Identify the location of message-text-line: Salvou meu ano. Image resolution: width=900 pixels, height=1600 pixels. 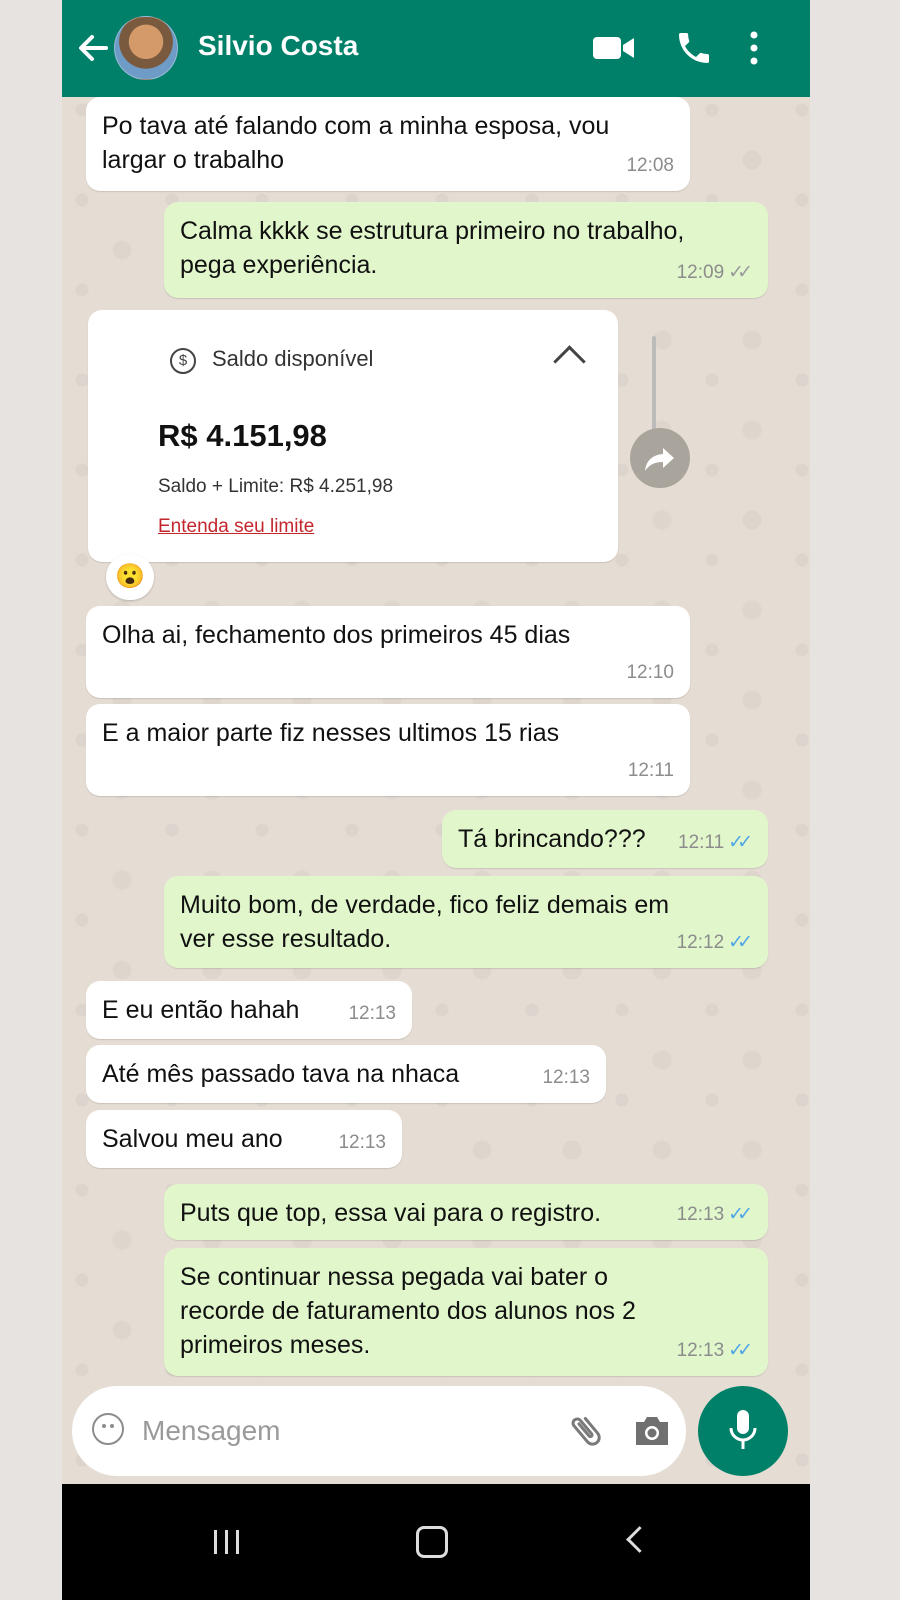
(192, 1139).